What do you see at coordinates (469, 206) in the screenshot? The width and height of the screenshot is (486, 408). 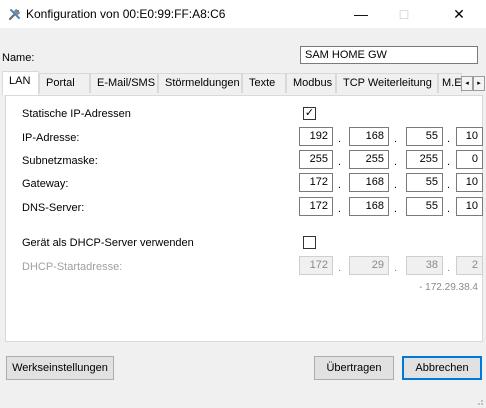 I see `dns-octet-4: 10` at bounding box center [469, 206].